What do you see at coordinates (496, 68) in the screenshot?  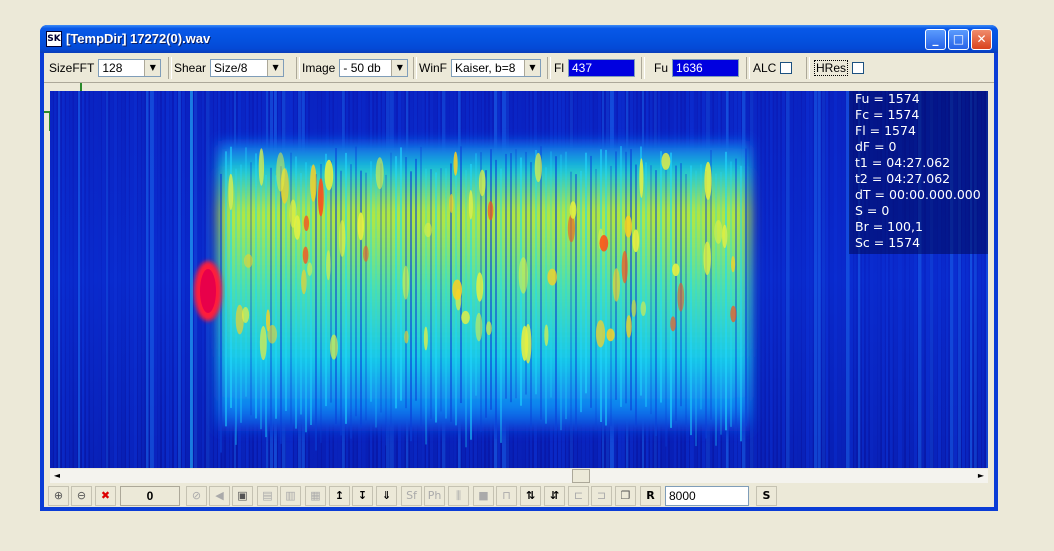 I see `winf-select: Kaiser, b=8 ▼` at bounding box center [496, 68].